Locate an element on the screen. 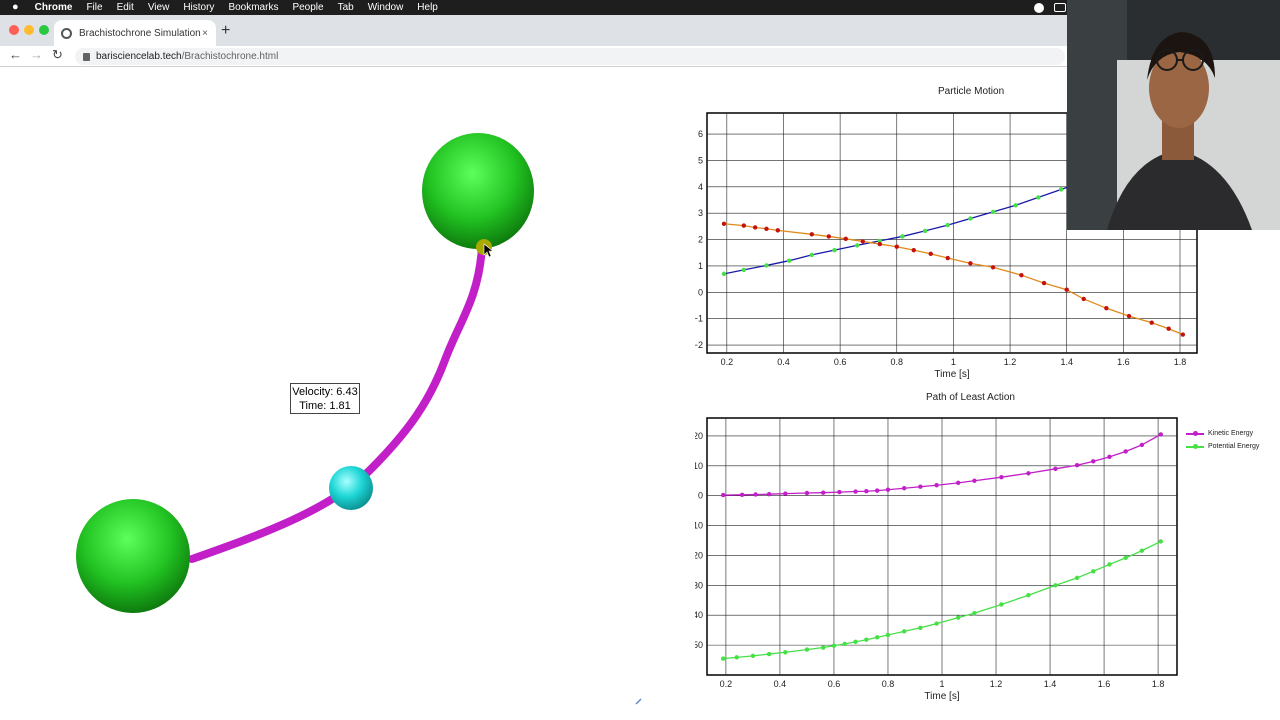 This screenshot has width=1280, height=720. tab-close-icon: × is located at coordinates (205, 33).